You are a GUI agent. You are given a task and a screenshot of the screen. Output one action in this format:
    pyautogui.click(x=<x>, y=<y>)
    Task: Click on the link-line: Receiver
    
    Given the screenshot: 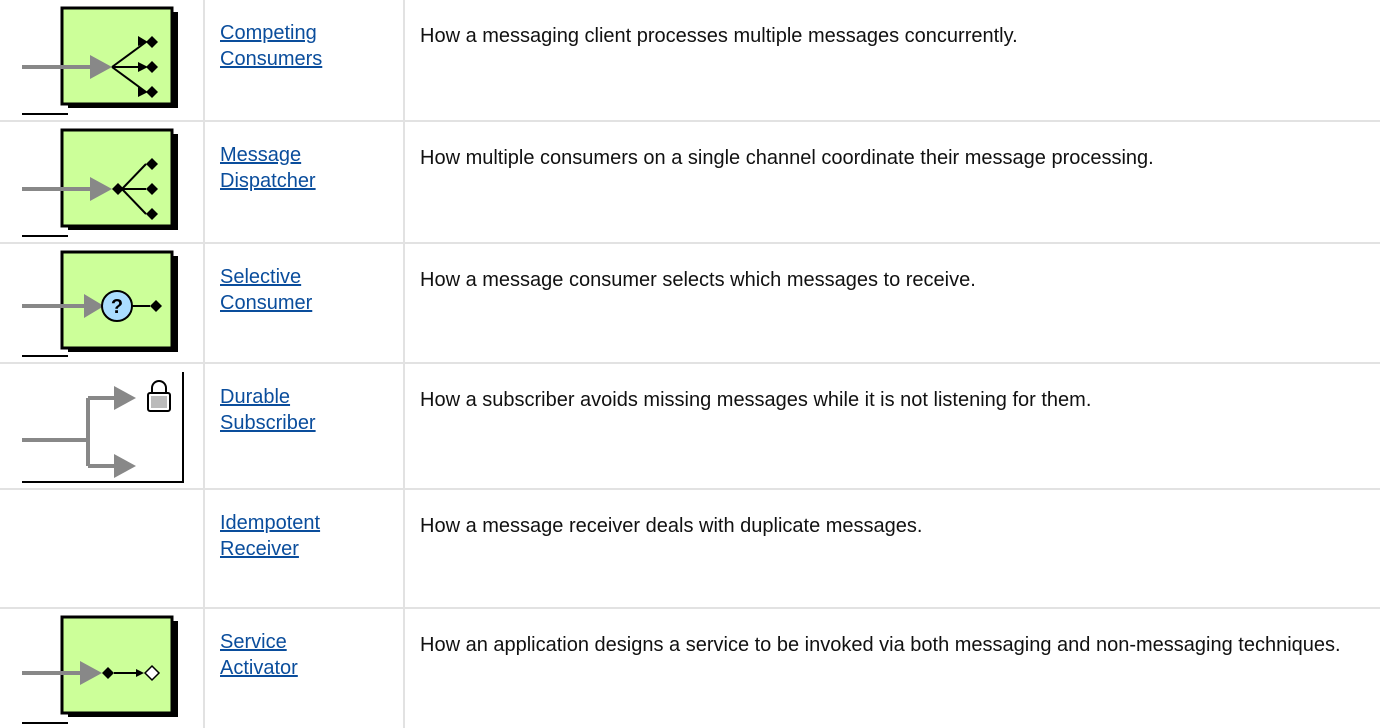 What is the action you would take?
    pyautogui.click(x=259, y=549)
    